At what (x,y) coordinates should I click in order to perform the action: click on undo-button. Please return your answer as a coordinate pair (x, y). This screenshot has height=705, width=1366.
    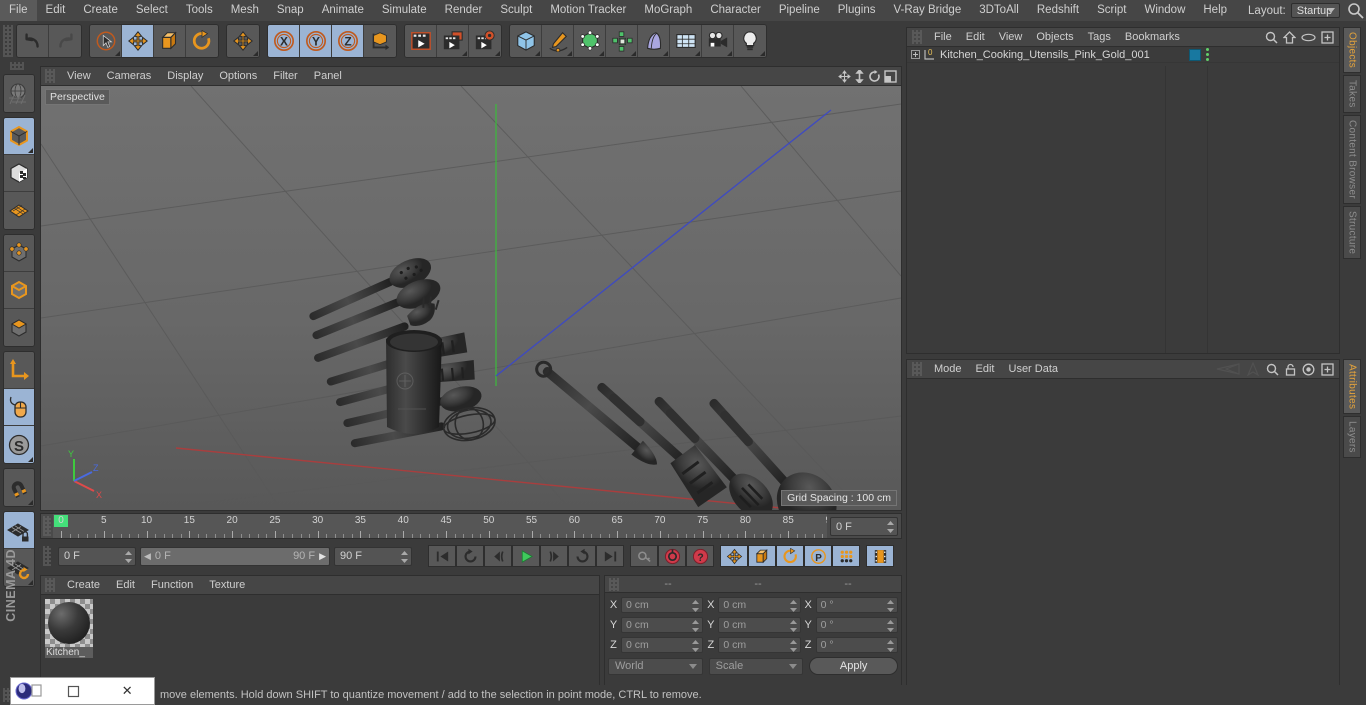
    Looking at the image, I should click on (33, 41).